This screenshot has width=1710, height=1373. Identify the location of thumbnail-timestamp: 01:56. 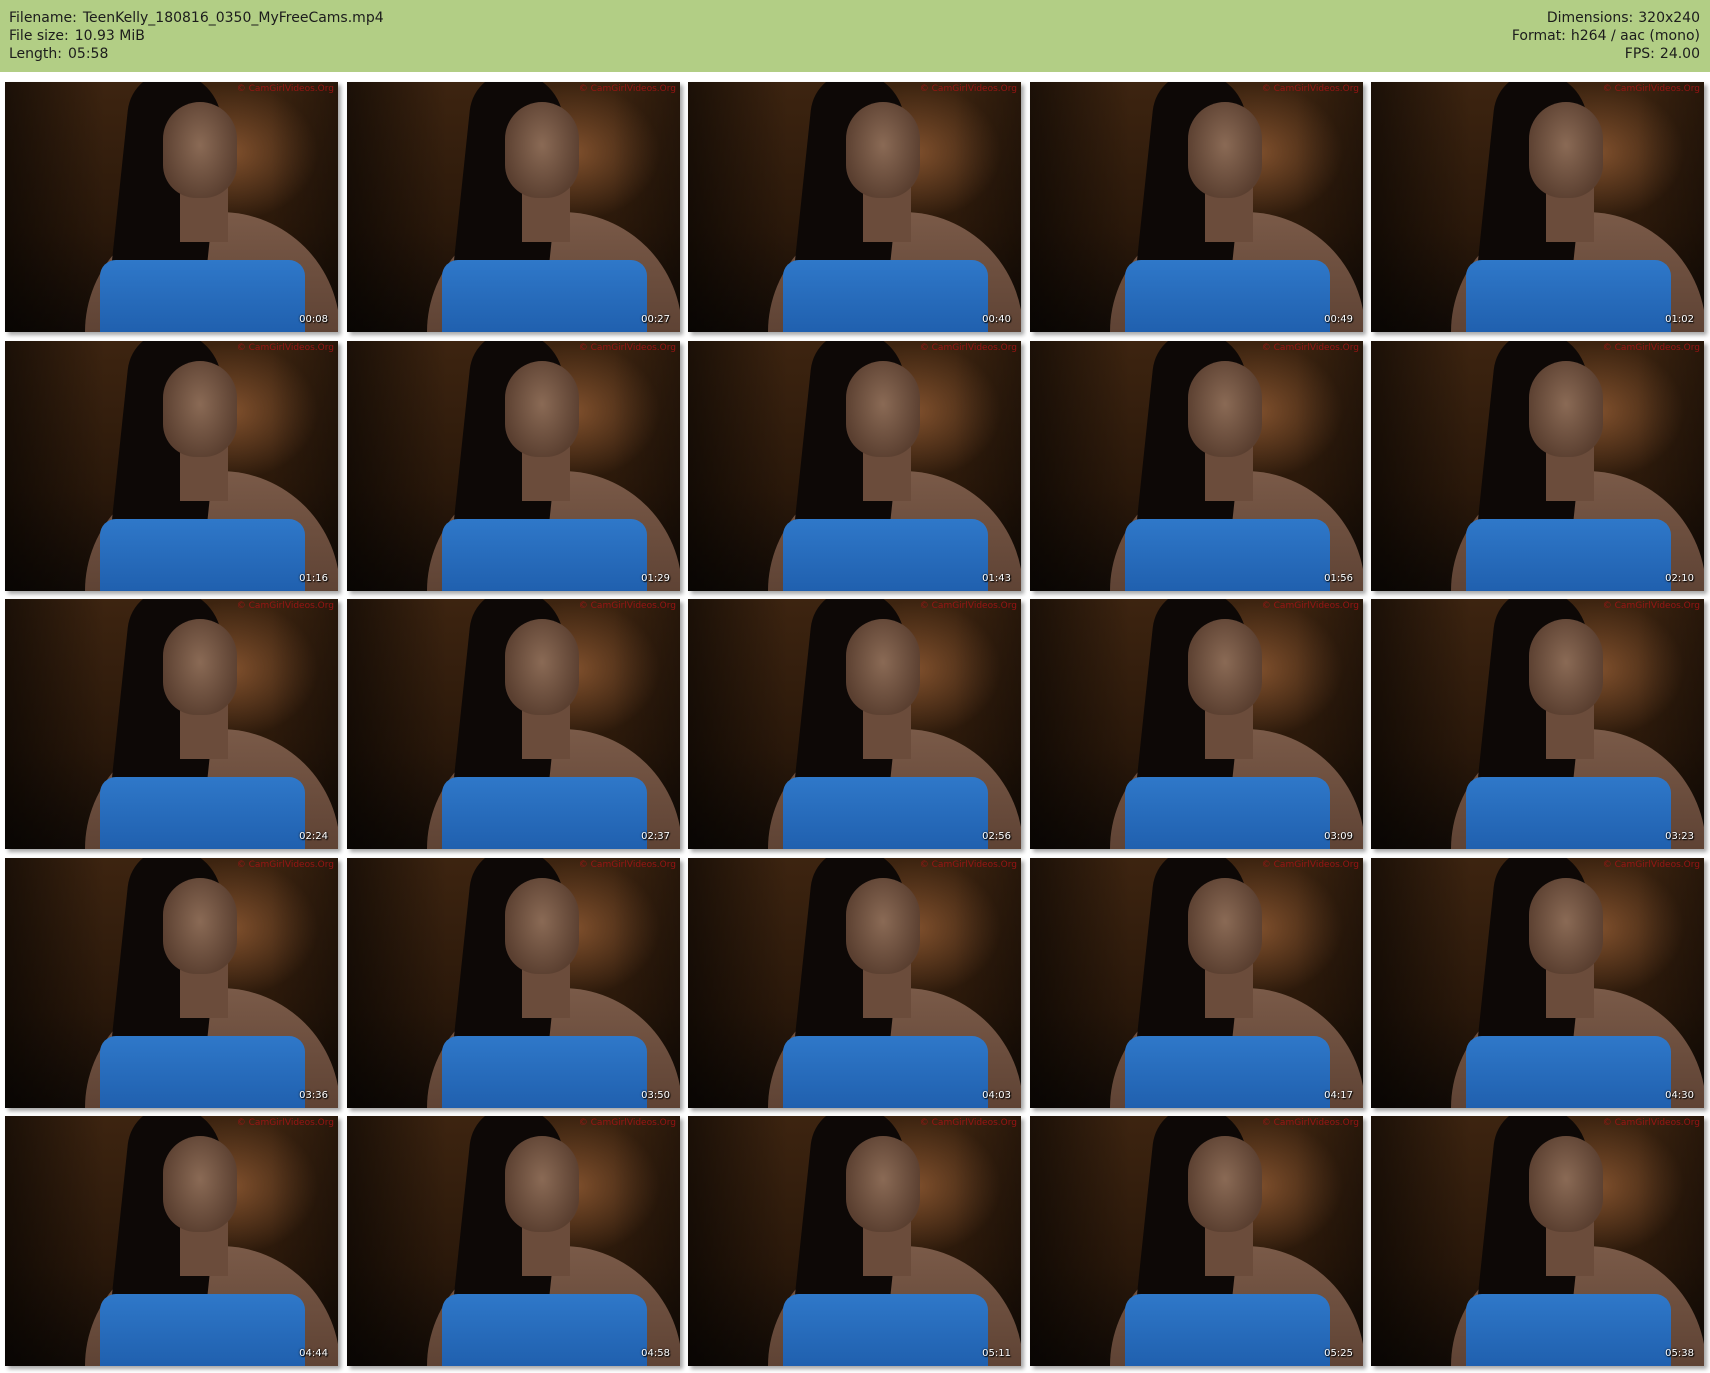
(1338, 578).